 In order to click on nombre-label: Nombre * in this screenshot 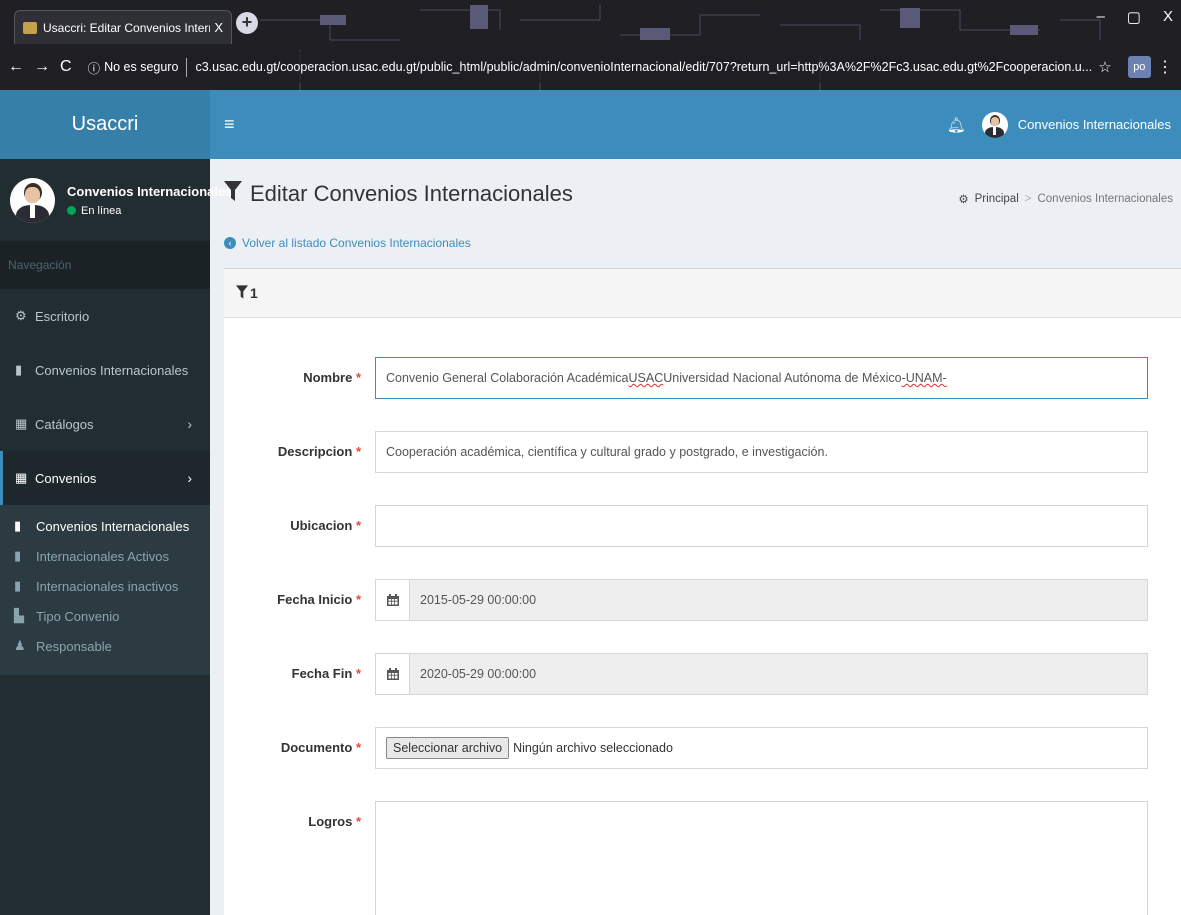, I will do `click(332, 377)`.